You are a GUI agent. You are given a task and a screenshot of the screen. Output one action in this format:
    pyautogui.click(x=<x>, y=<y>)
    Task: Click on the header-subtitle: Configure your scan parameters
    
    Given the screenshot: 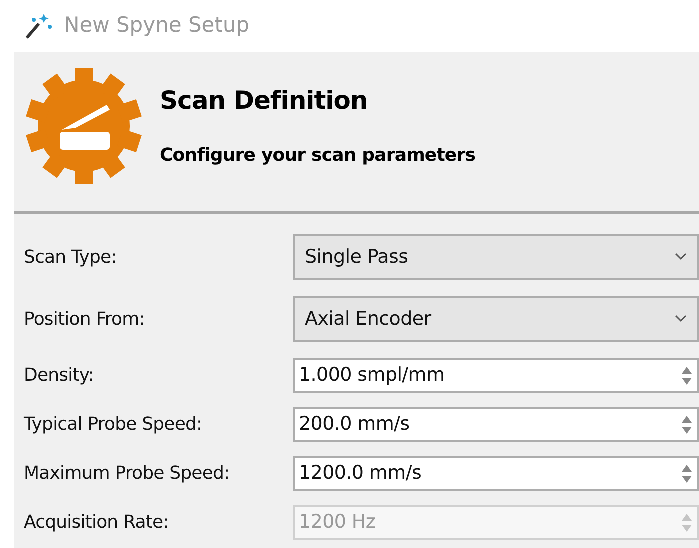 What is the action you would take?
    pyautogui.click(x=318, y=156)
    